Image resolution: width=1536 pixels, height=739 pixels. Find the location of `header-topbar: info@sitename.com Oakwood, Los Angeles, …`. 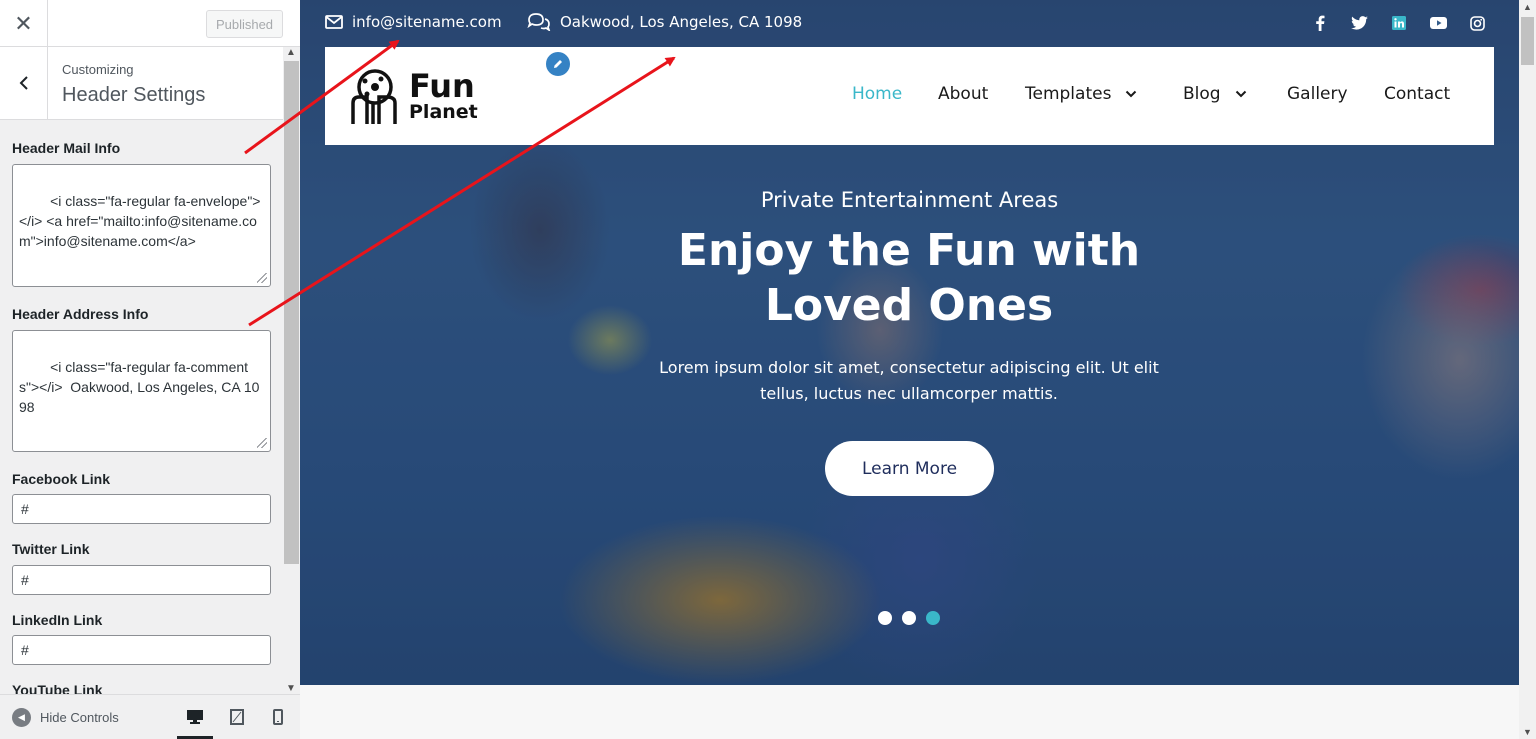

header-topbar: info@sitename.com Oakwood, Los Angeles, … is located at coordinates (909, 23).